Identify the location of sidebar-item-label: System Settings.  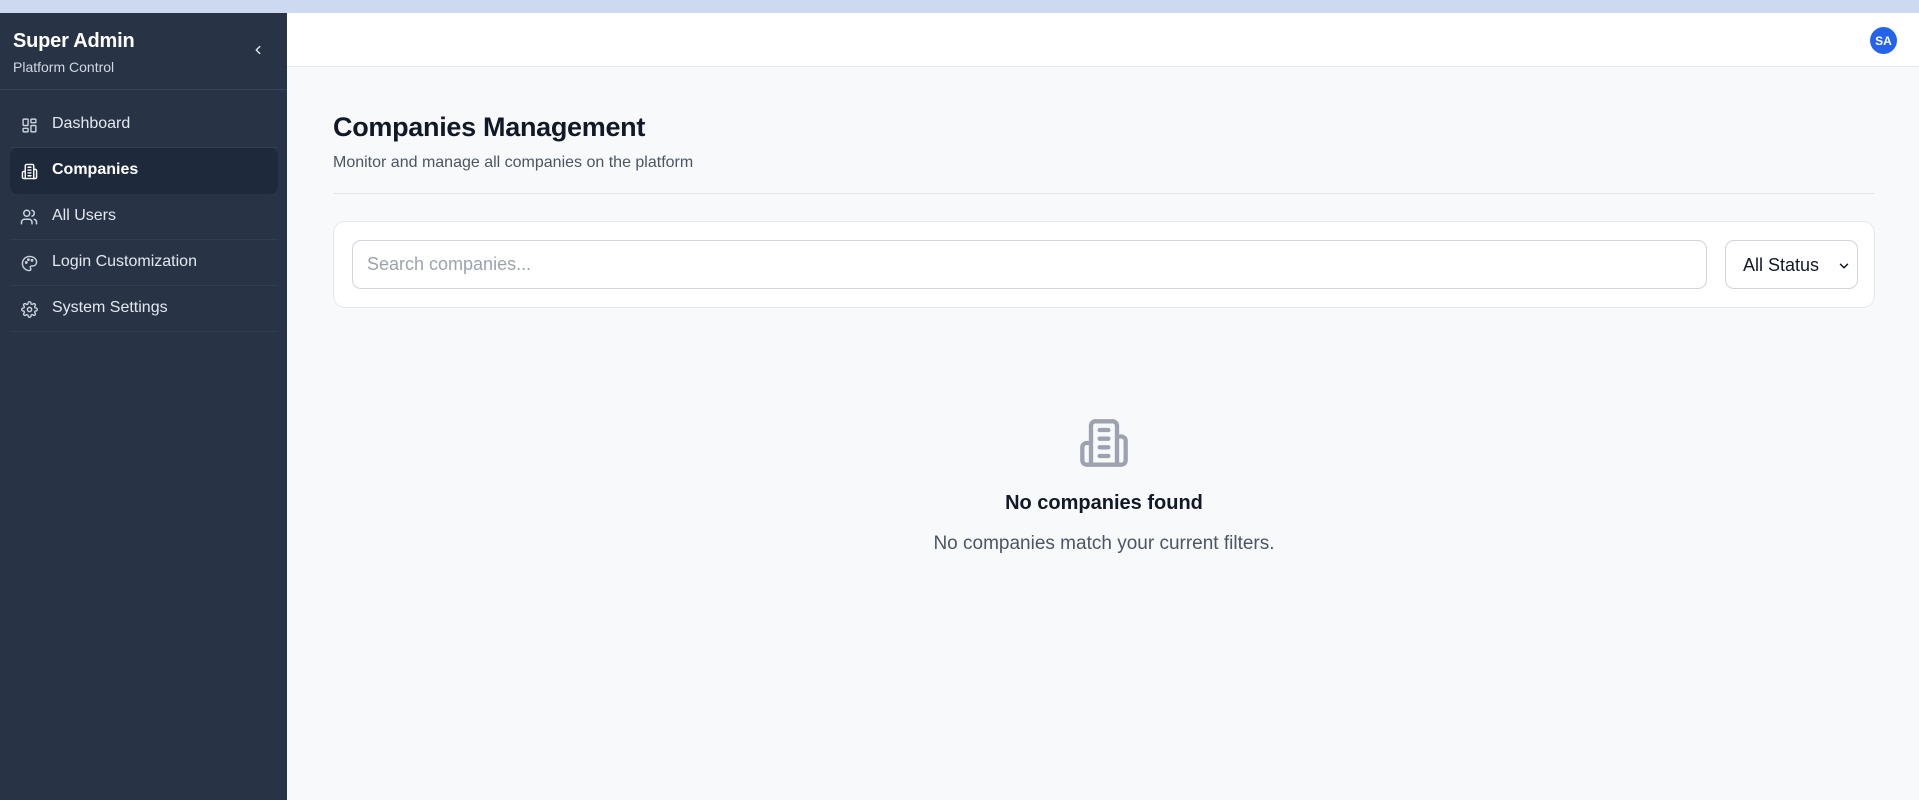
(110, 307).